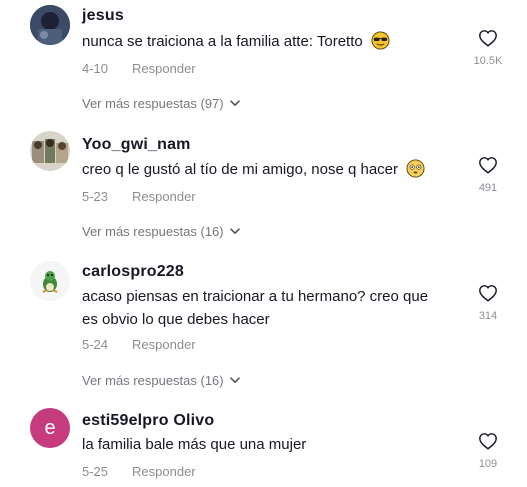 The image size is (527, 487). What do you see at coordinates (488, 316) in the screenshot?
I see `like-count: 314` at bounding box center [488, 316].